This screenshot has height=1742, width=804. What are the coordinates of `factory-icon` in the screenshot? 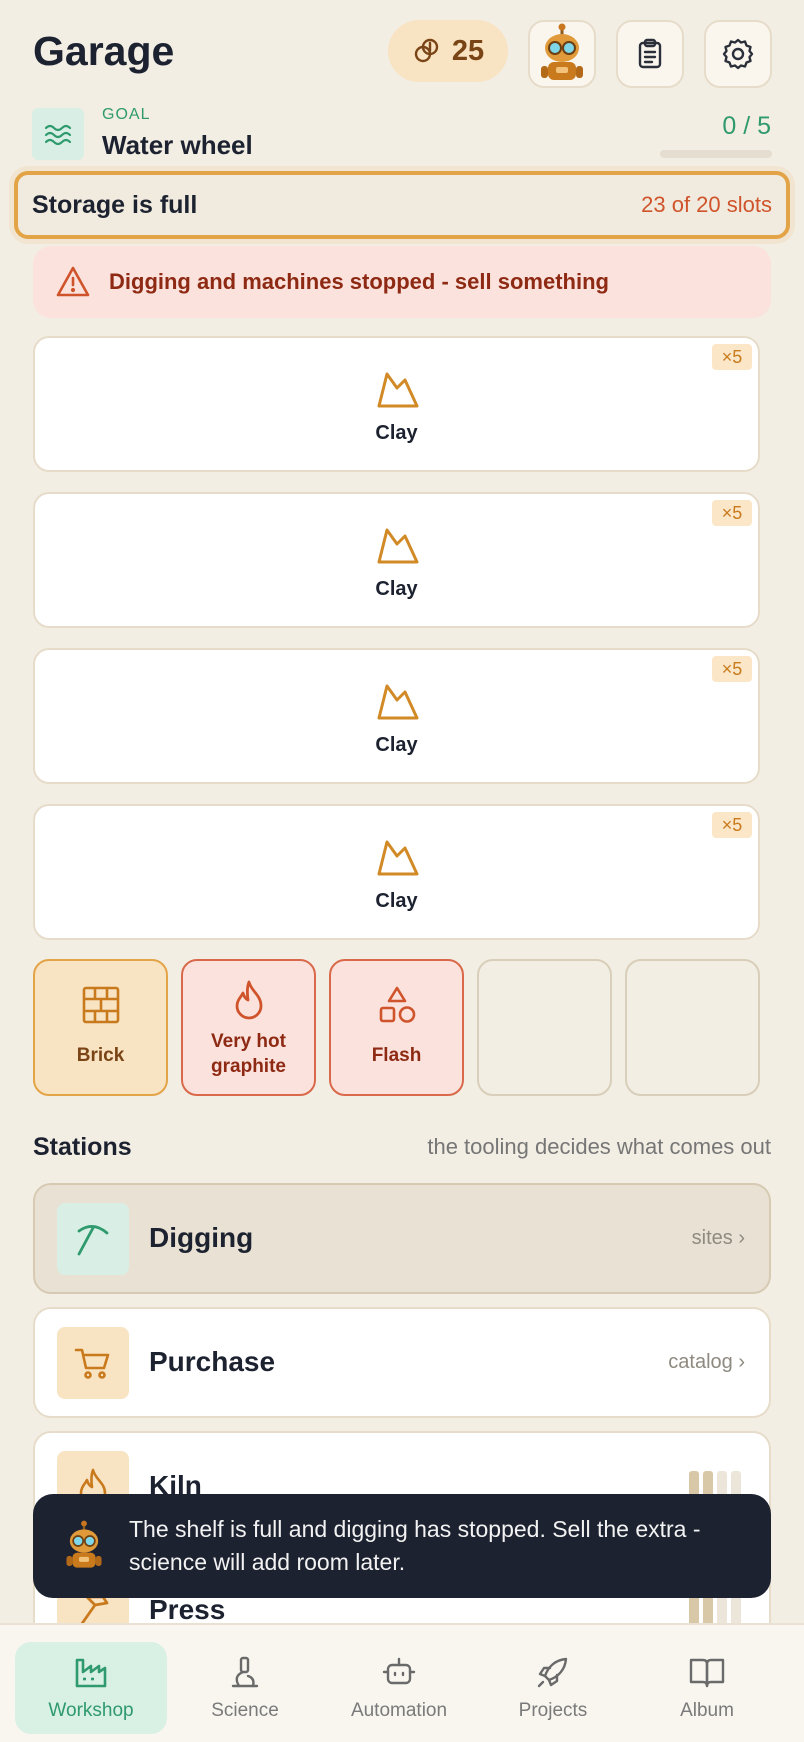 It's located at (91, 1673).